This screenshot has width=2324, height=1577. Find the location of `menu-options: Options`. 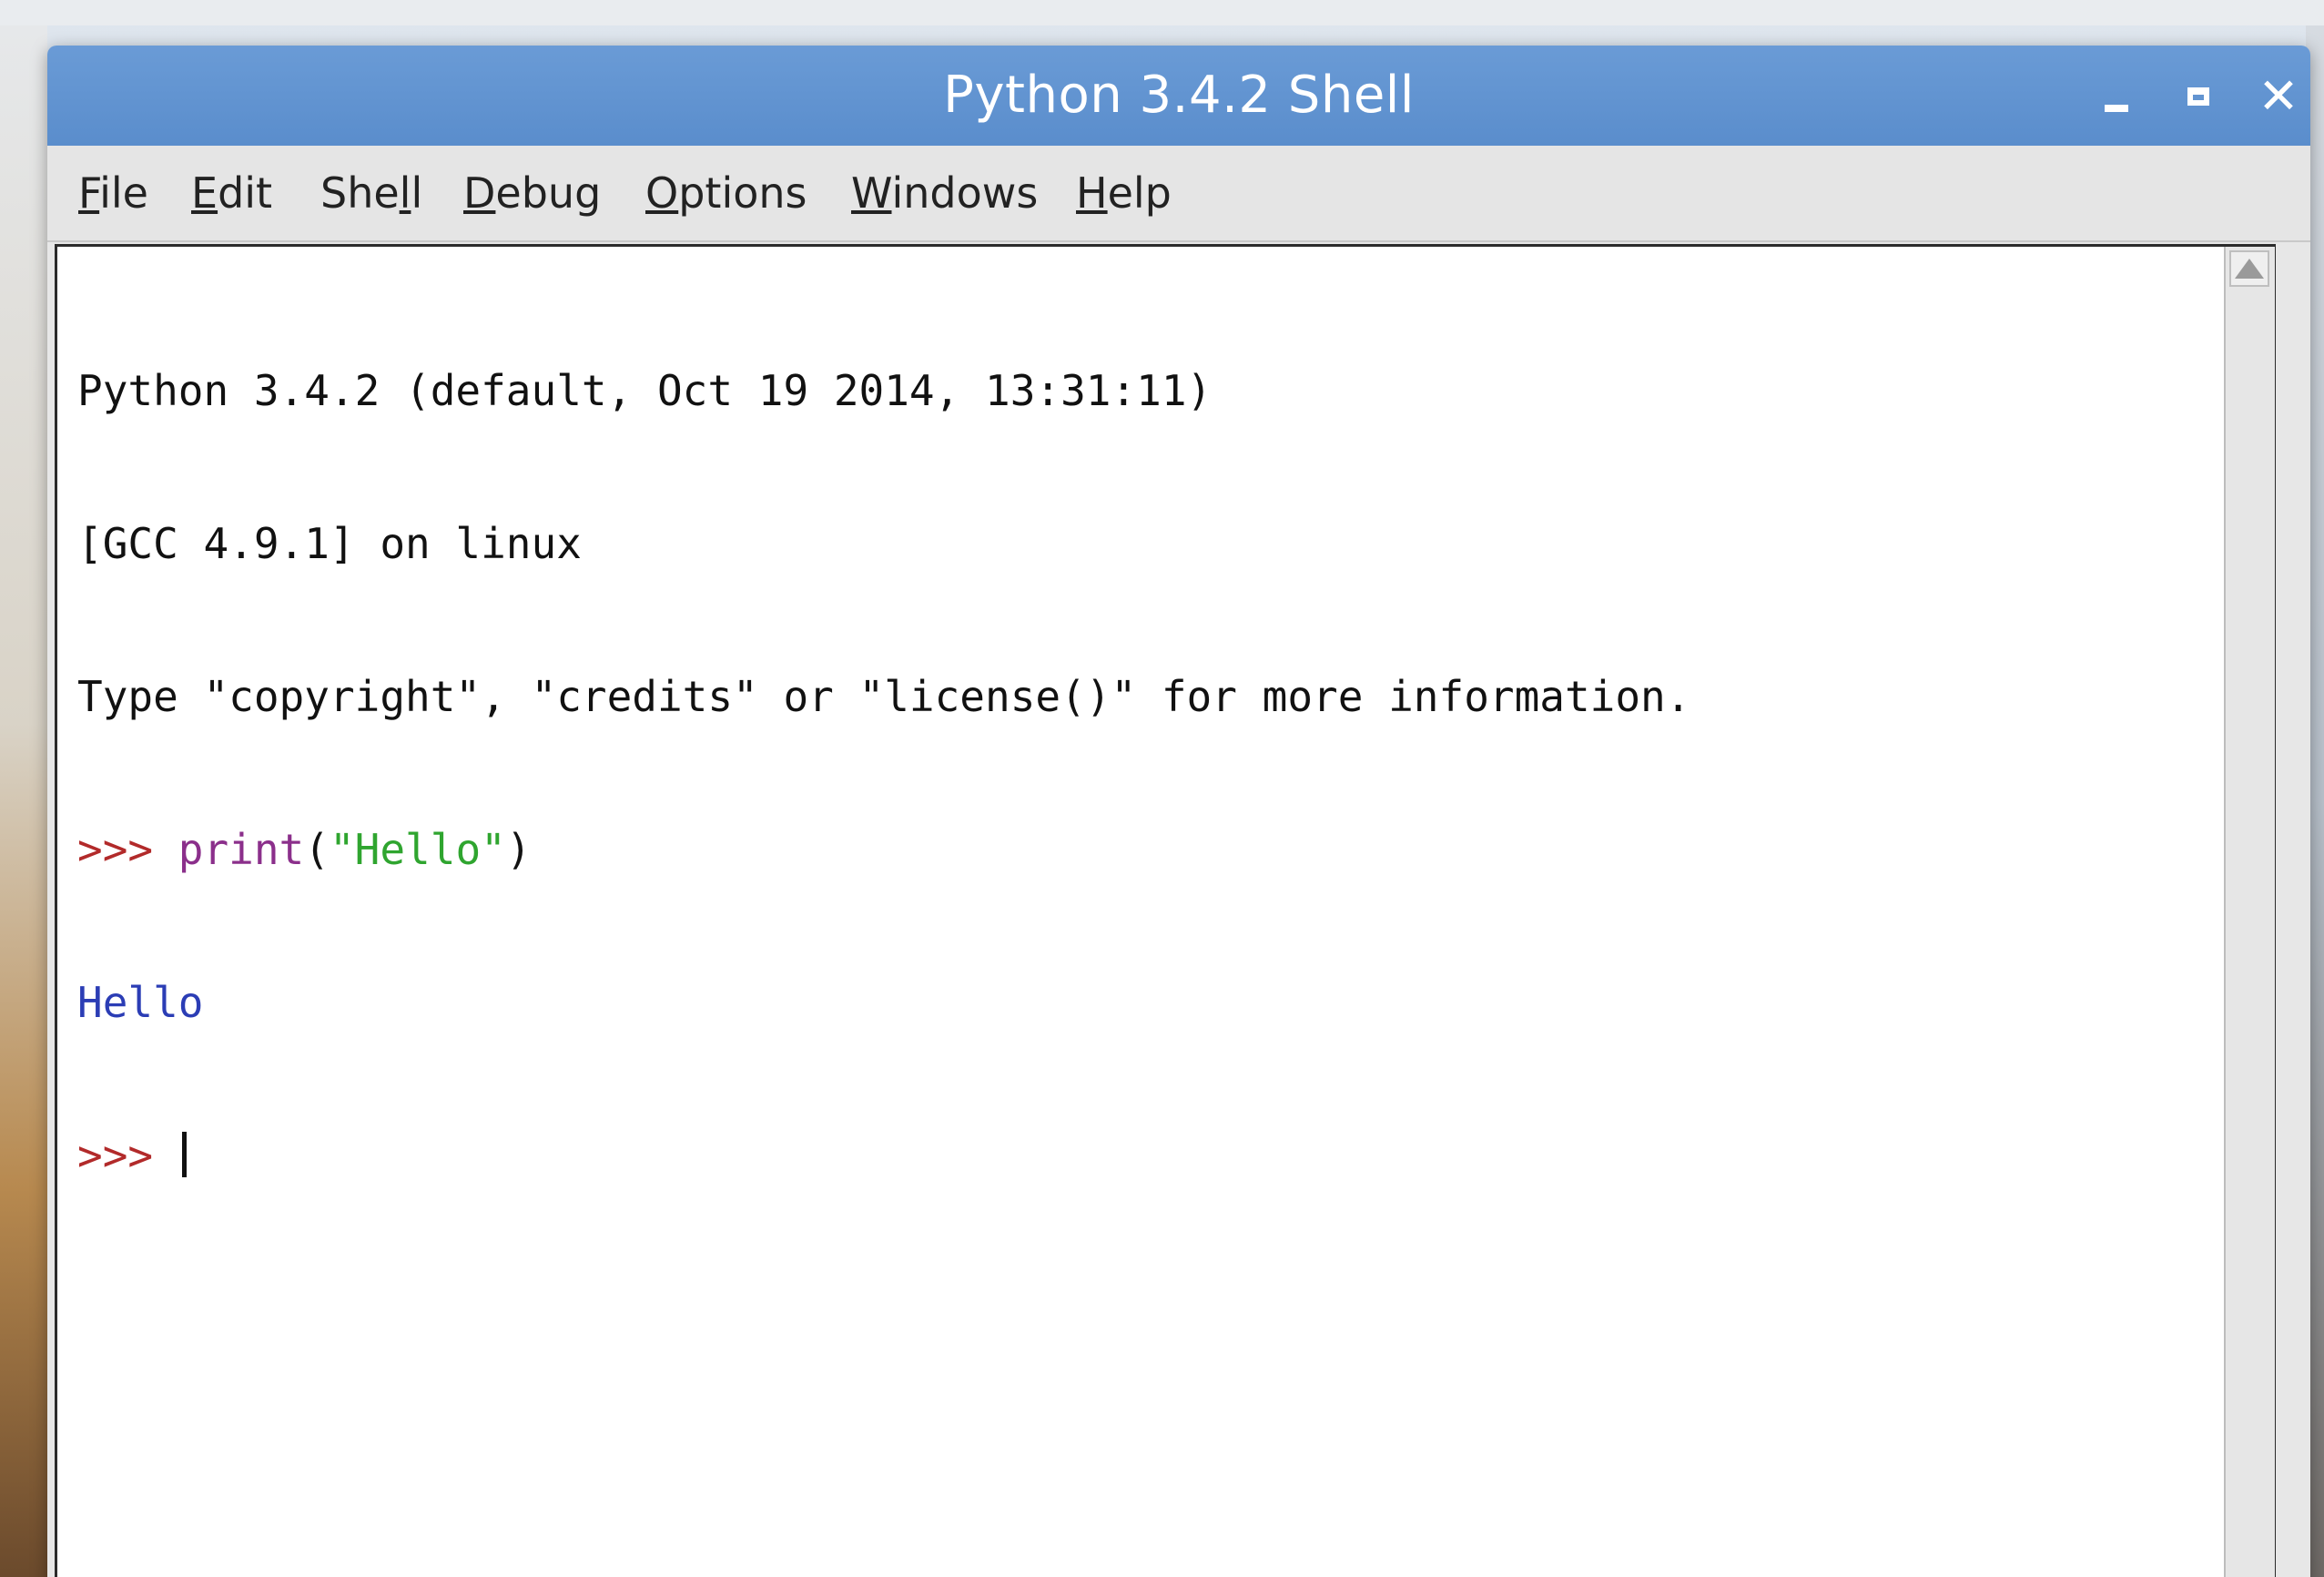

menu-options: Options is located at coordinates (726, 193).